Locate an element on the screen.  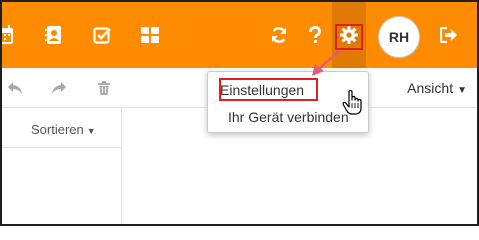
view-label: Ansicht is located at coordinates (430, 88).